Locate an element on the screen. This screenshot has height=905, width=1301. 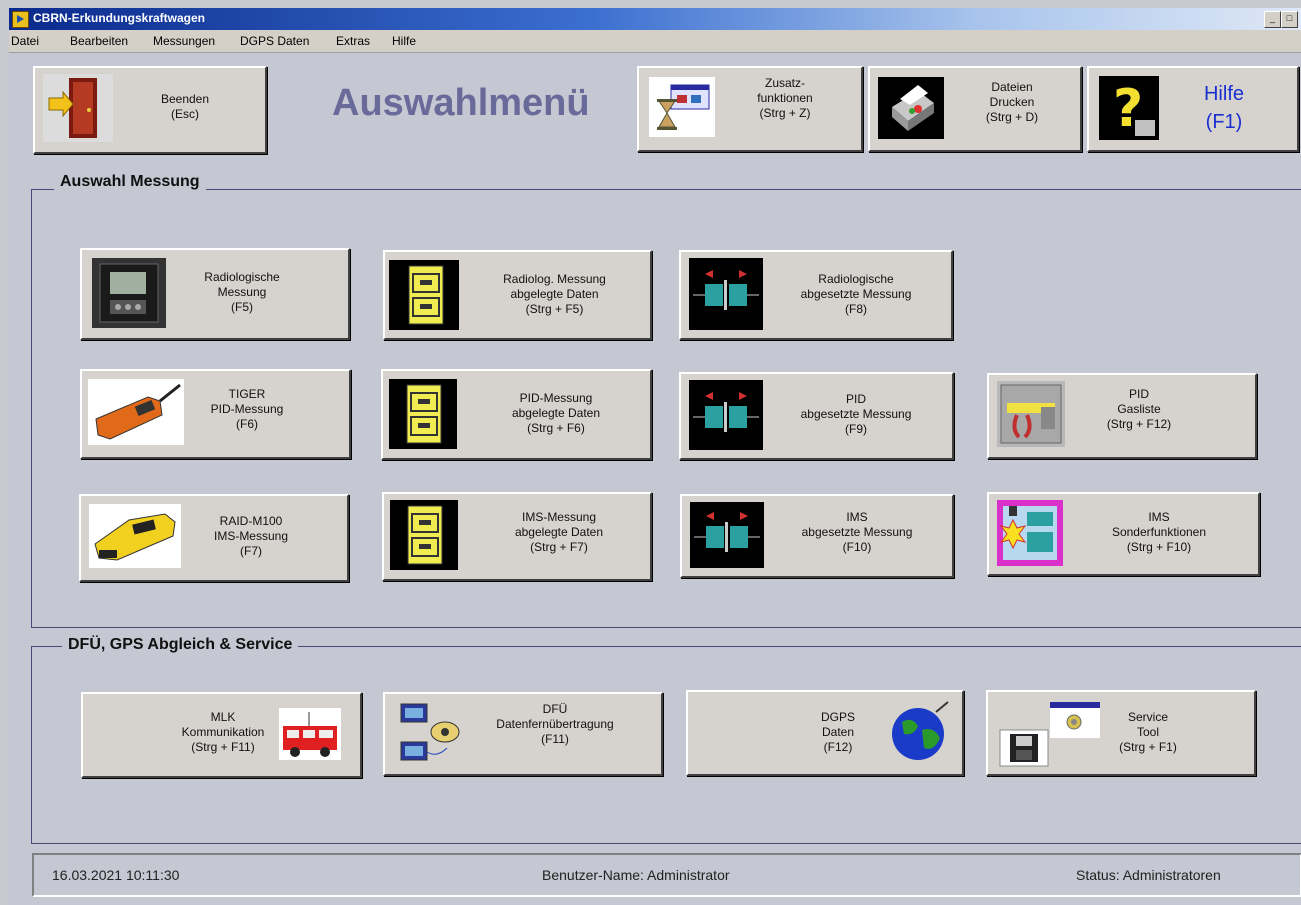
dateien-drucken-label: Dateien Drucken (Strg + D) is located at coordinates (1012, 102).